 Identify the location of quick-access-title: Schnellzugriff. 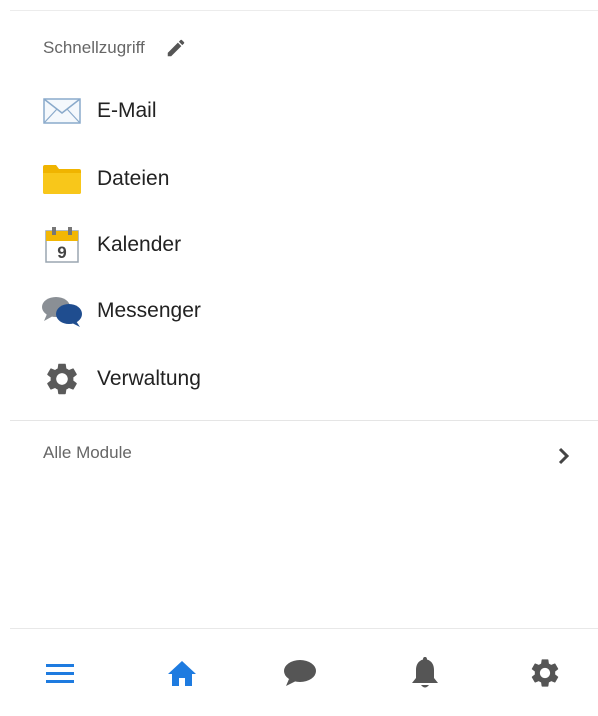
(94, 47).